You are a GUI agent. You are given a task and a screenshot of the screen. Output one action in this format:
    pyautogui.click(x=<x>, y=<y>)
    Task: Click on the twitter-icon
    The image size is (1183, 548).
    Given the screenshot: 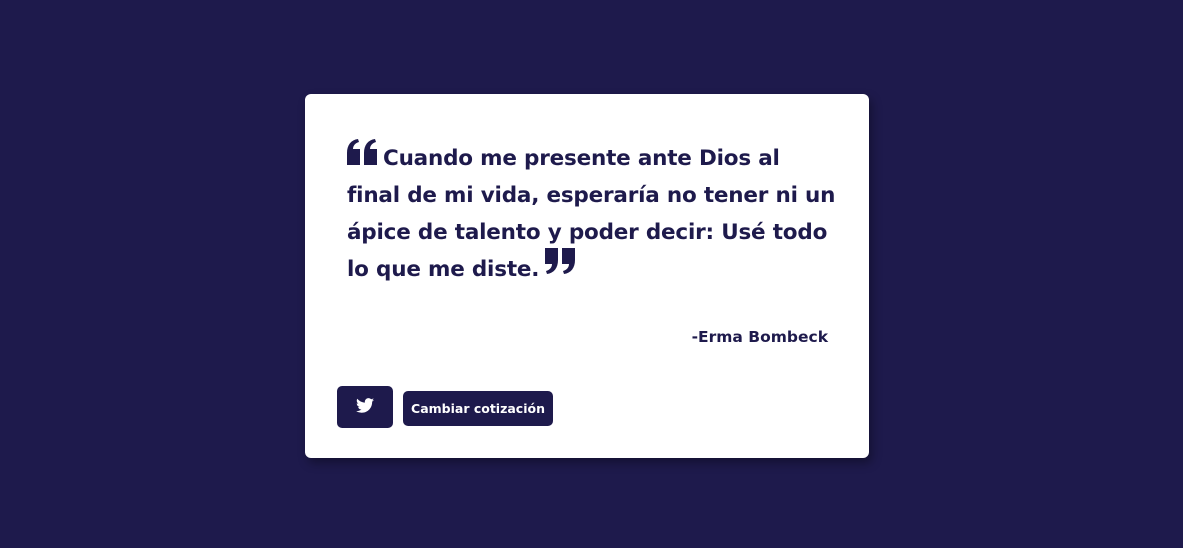 What is the action you would take?
    pyautogui.click(x=365, y=407)
    